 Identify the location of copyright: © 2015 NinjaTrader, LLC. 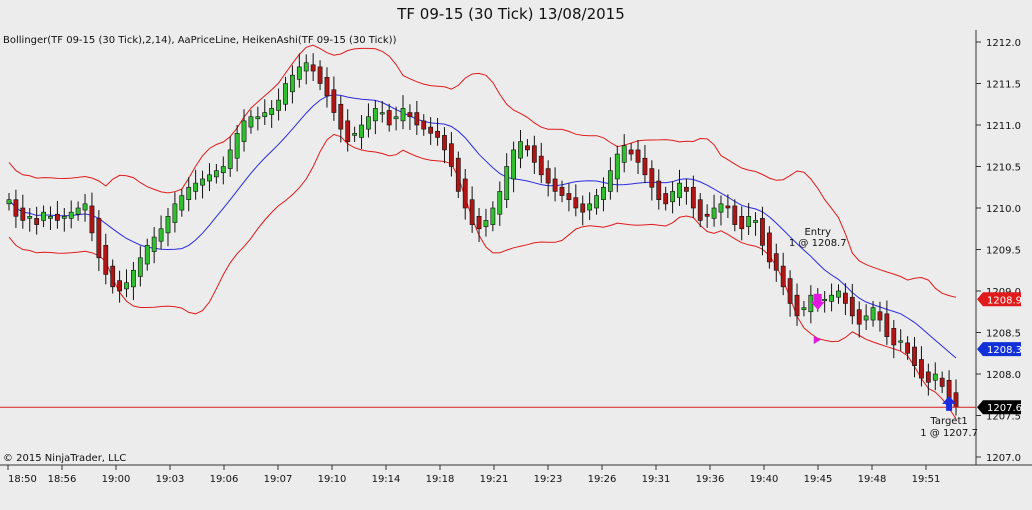
(64, 458).